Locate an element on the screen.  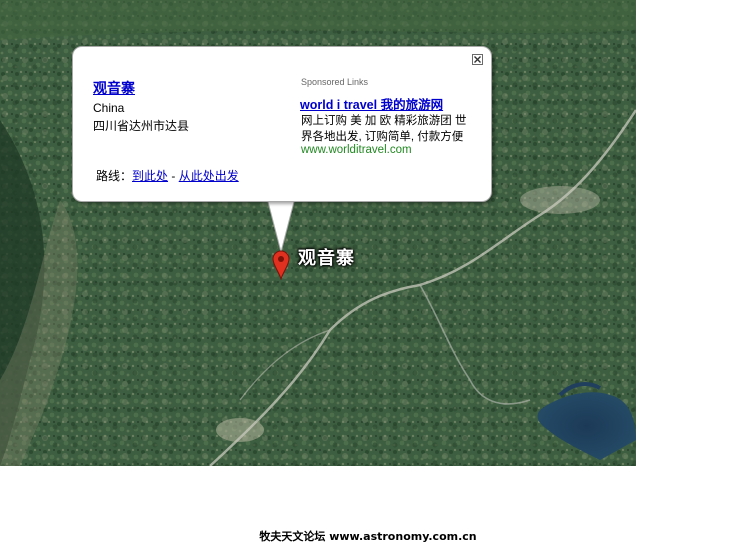
location-marker-icon is located at coordinates (281, 265).